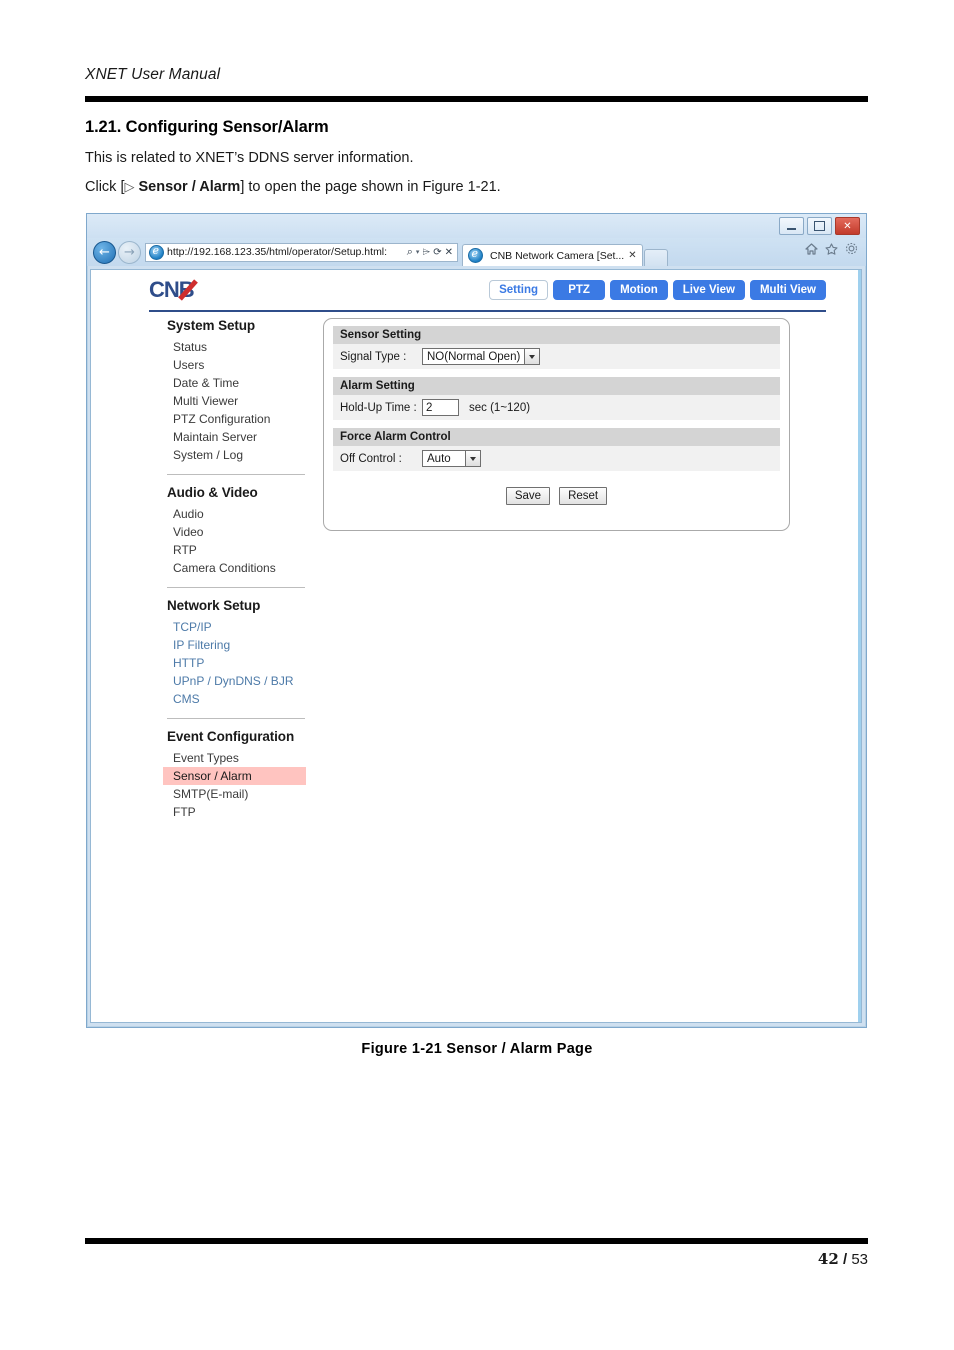  Describe the element at coordinates (556, 496) in the screenshot. I see `panel-button-row: Save Reset` at that location.